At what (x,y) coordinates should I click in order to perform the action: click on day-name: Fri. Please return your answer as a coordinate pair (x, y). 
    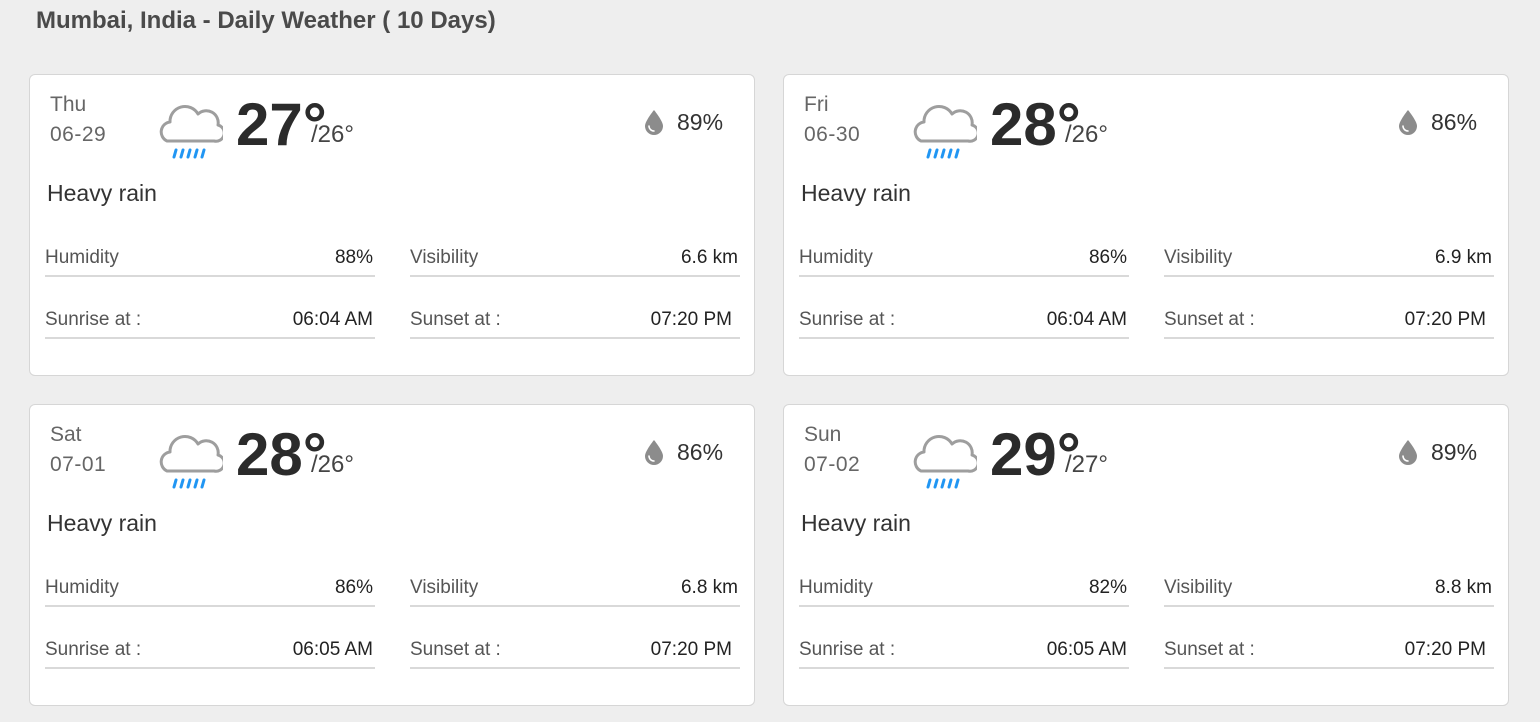
    Looking at the image, I should click on (816, 104).